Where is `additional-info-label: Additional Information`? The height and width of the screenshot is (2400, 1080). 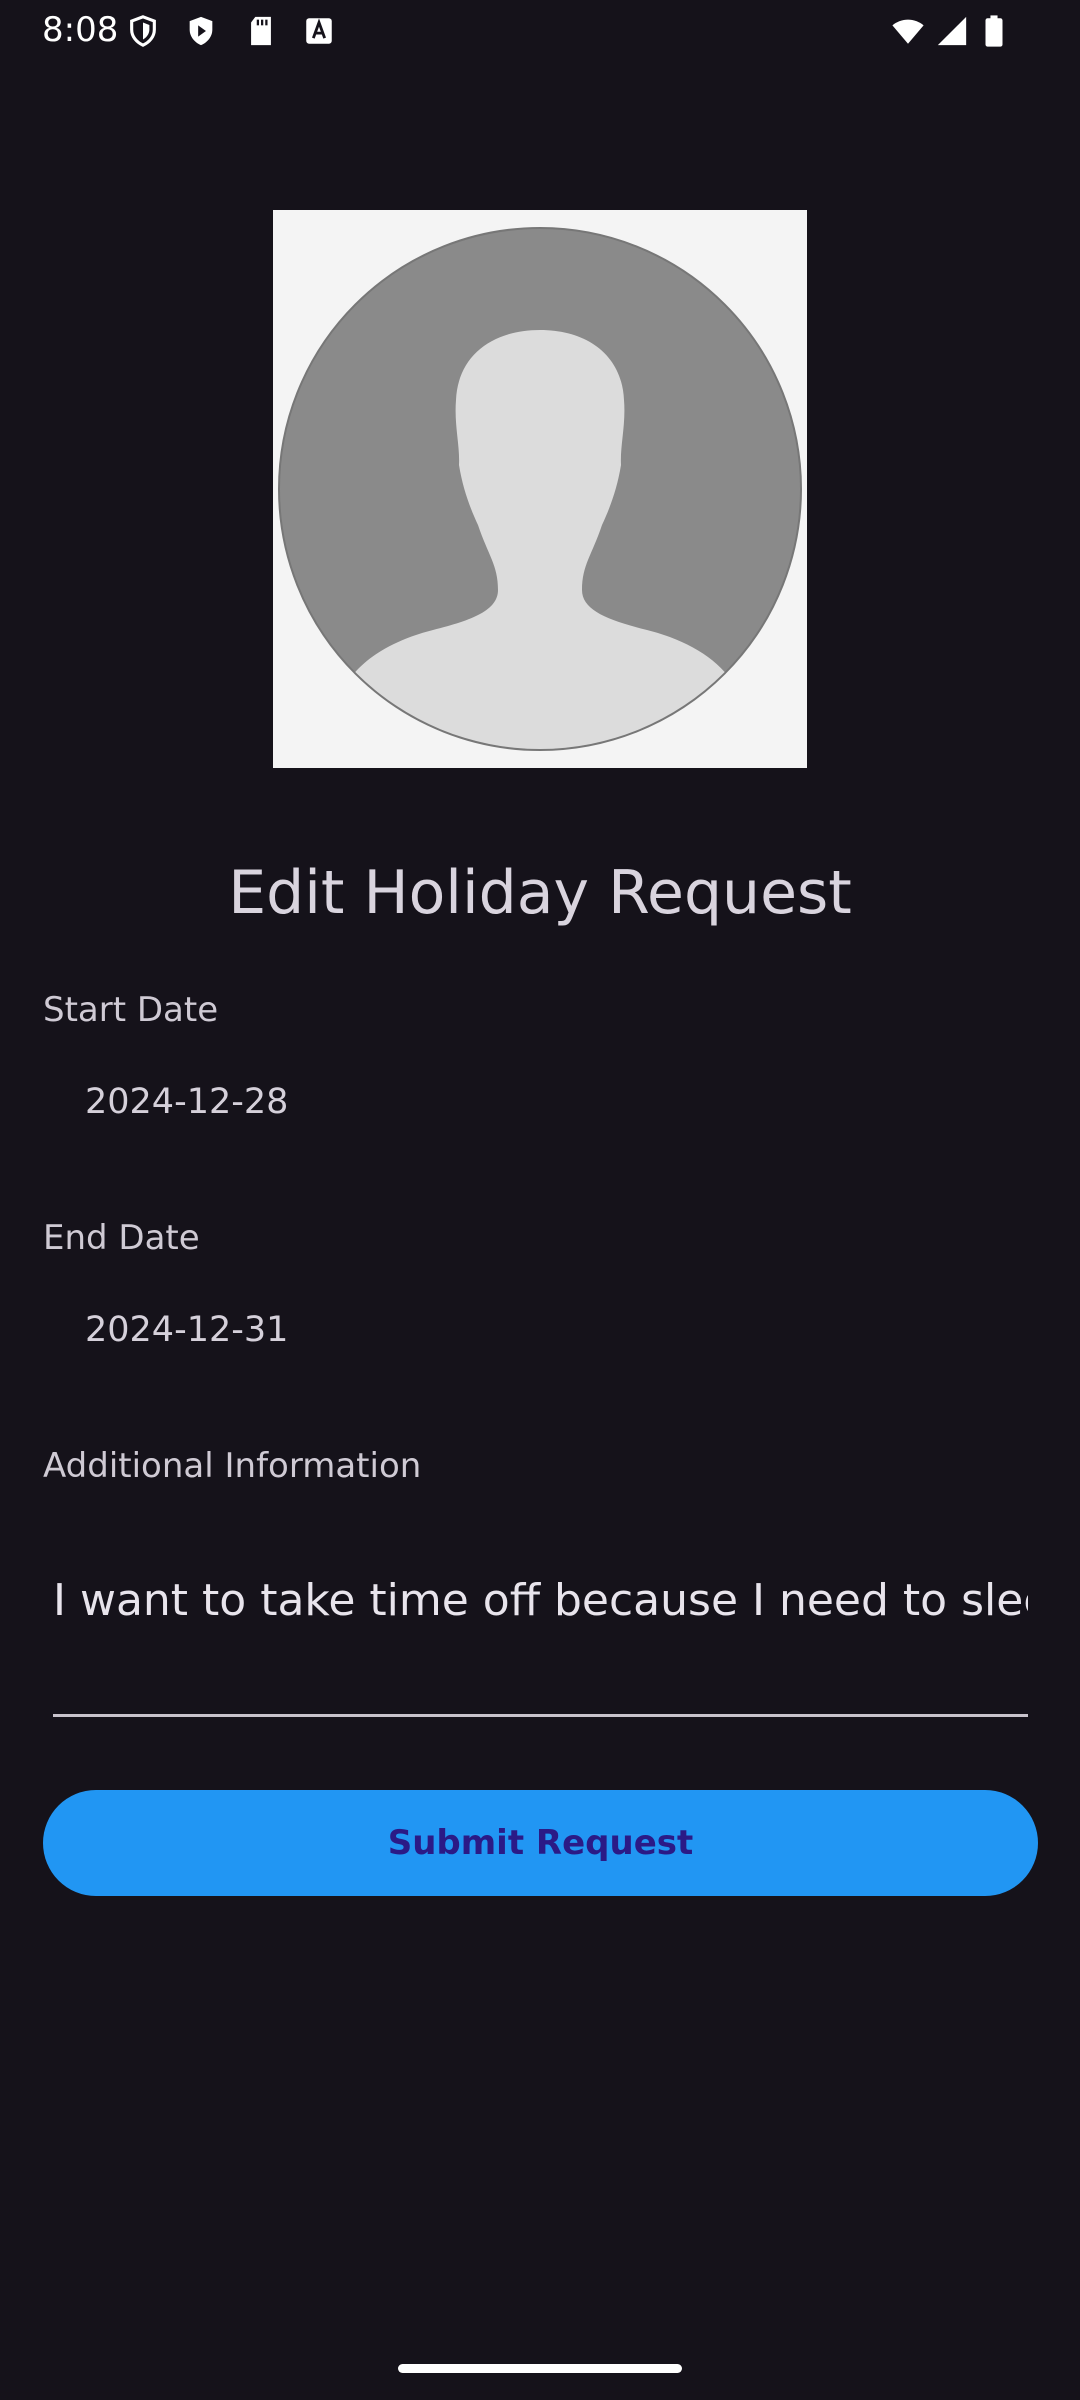
additional-info-label: Additional Information is located at coordinates (232, 1466).